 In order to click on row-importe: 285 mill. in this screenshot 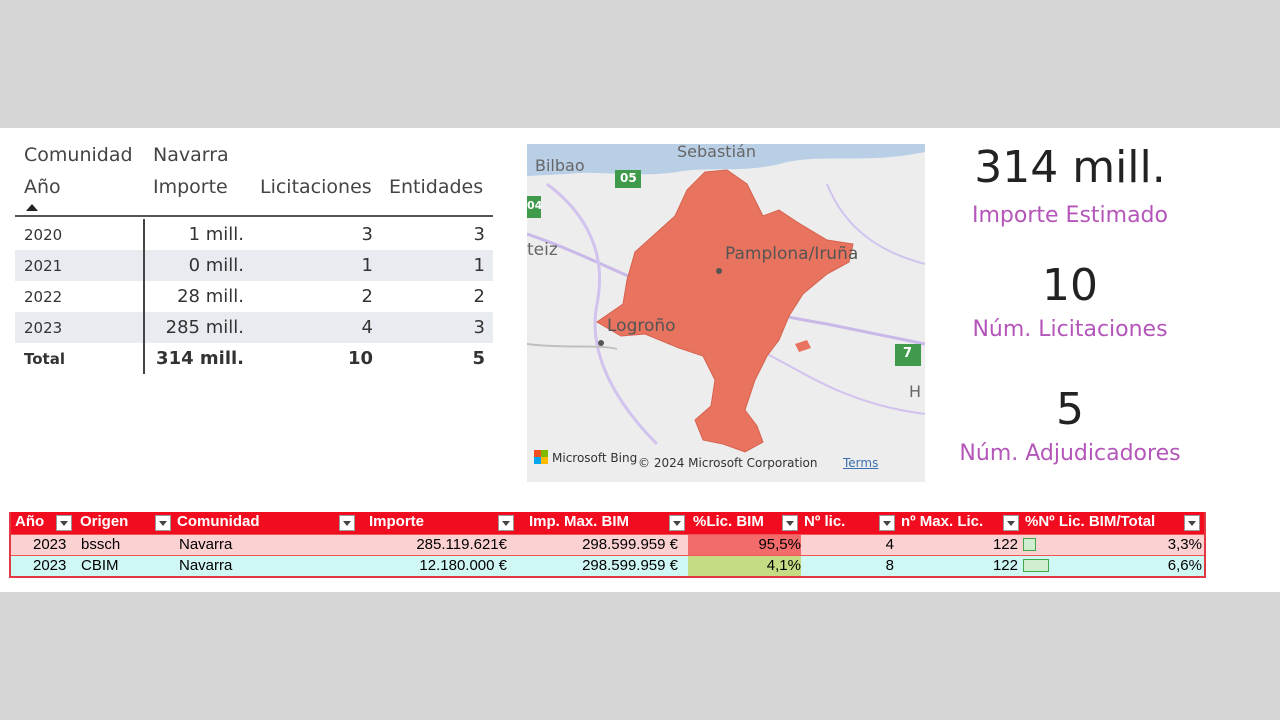, I will do `click(204, 327)`.